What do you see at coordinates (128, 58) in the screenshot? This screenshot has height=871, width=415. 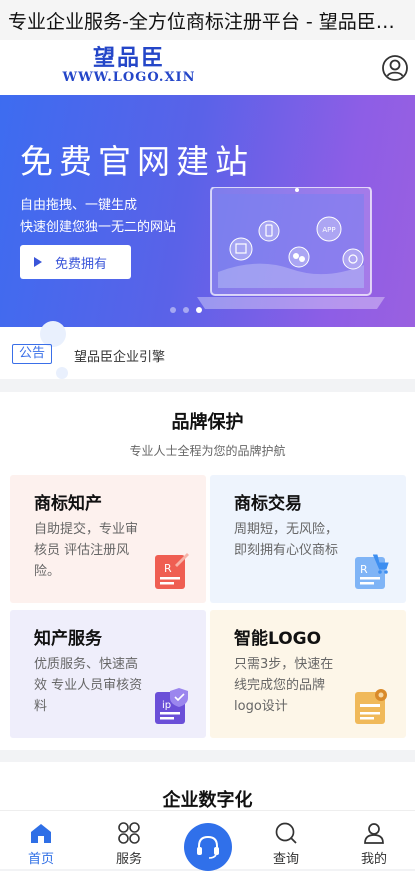 I see `logo-text-cn: 望品臣` at bounding box center [128, 58].